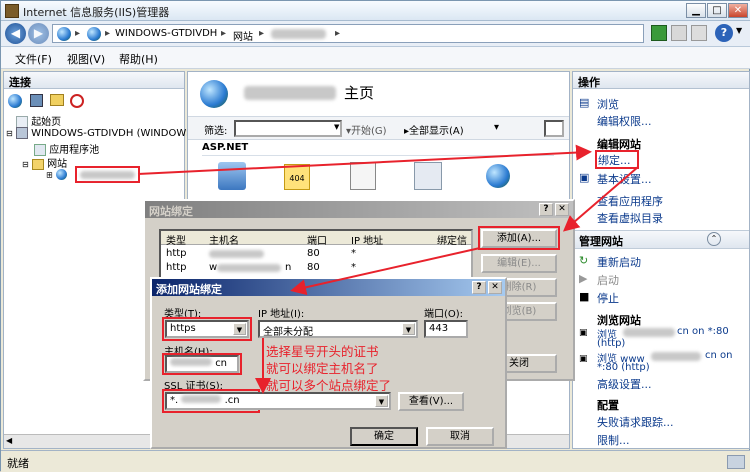  Describe the element at coordinates (546, 209) in the screenshot. I see `site-bindings-help-button: ?` at that location.